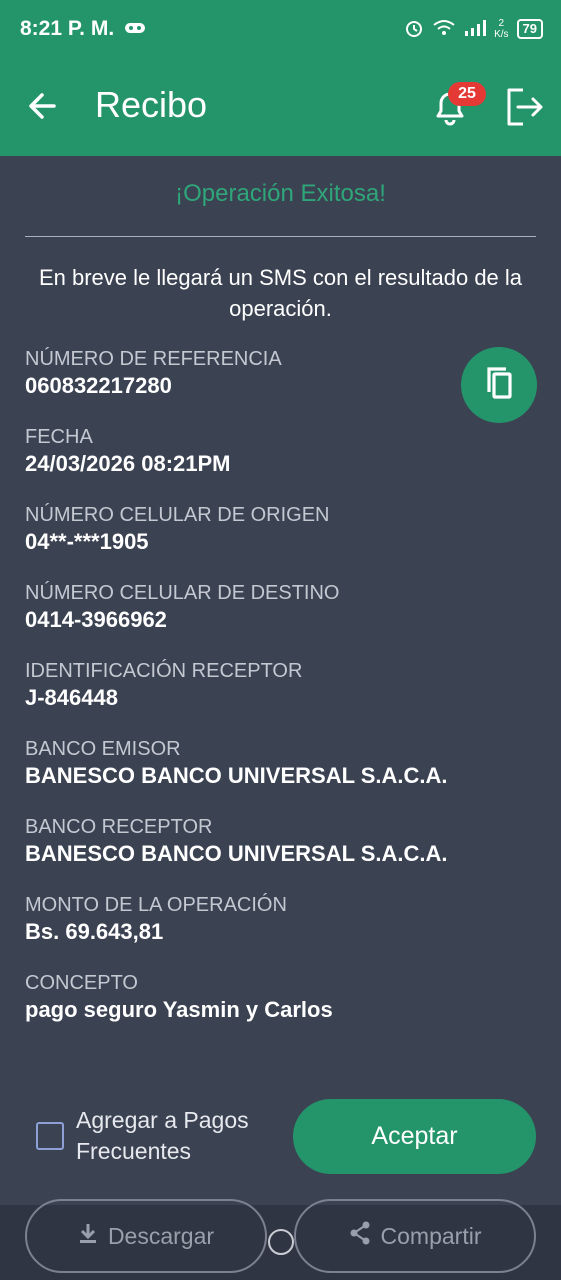 Image resolution: width=561 pixels, height=1280 pixels. Describe the element at coordinates (524, 107) in the screenshot. I see `logout-icon` at that location.